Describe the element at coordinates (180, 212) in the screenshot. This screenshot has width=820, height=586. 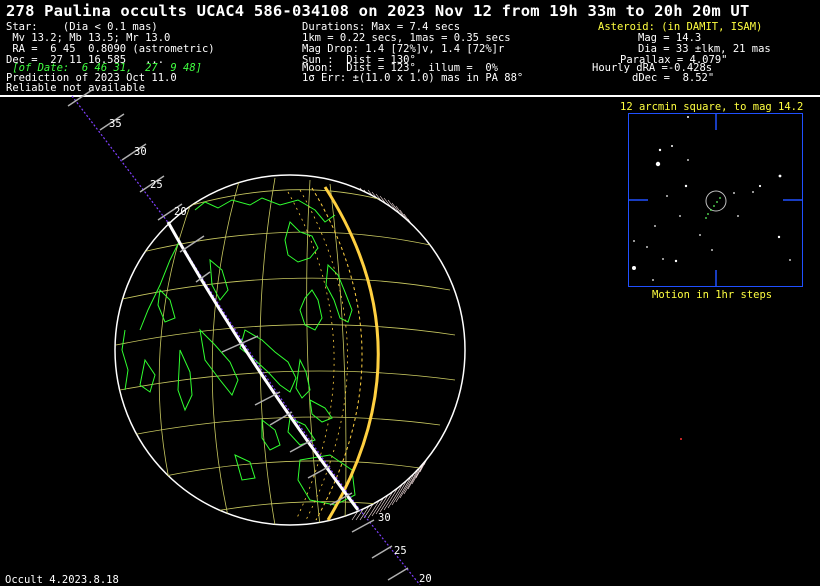
I see `path-label-20: 20` at that location.